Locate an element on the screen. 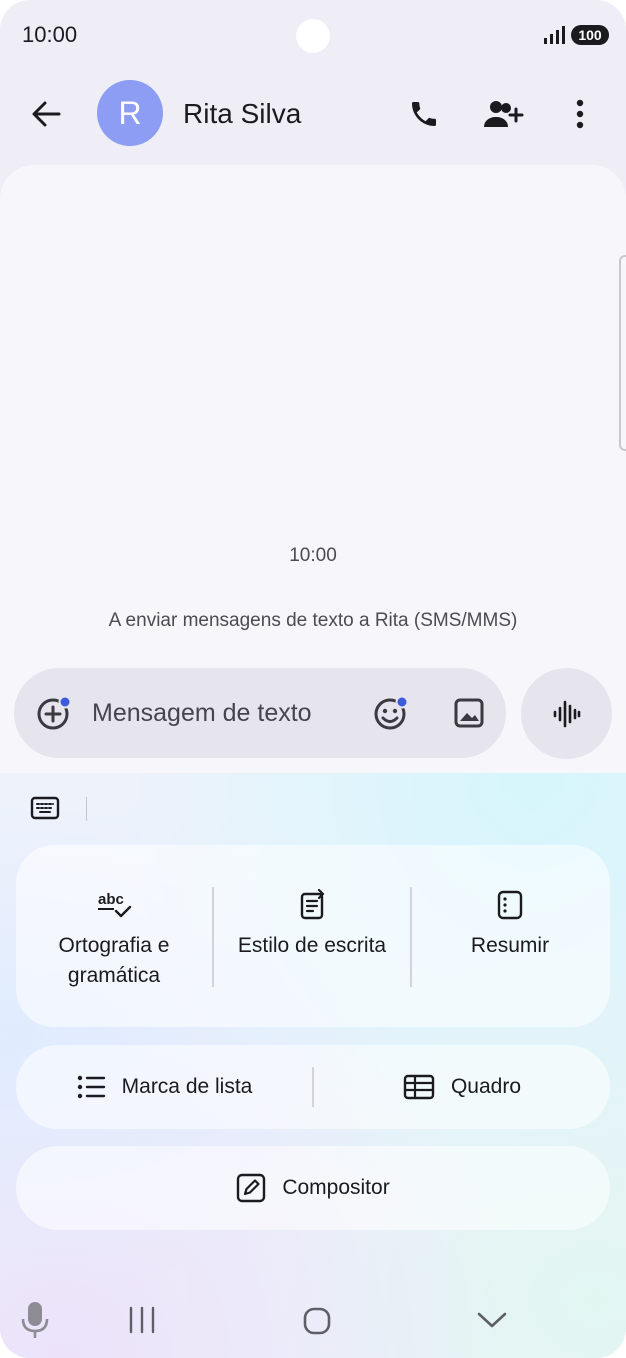  phone-icon is located at coordinates (424, 114).